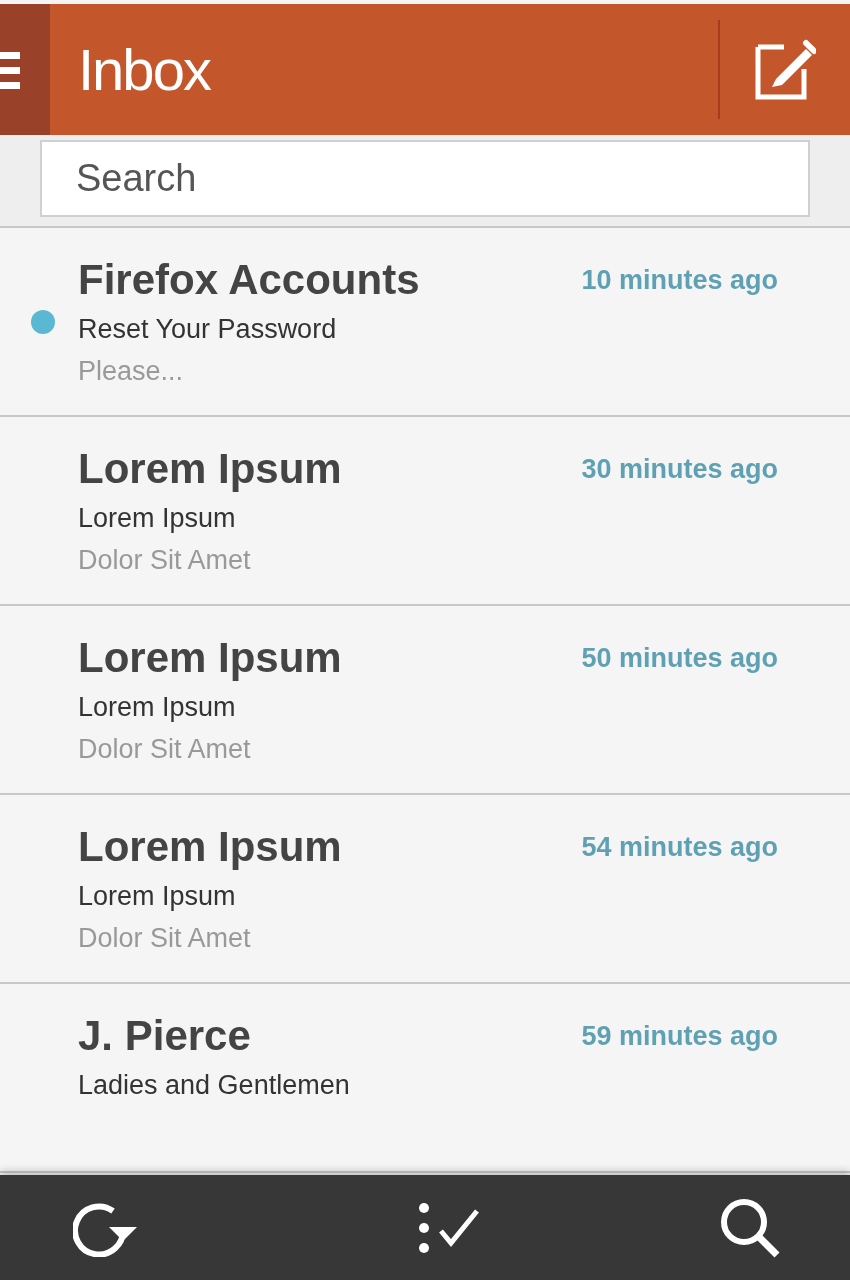 The image size is (850, 1280). Describe the element at coordinates (144, 70) in the screenshot. I see `window-title: Inbox` at that location.